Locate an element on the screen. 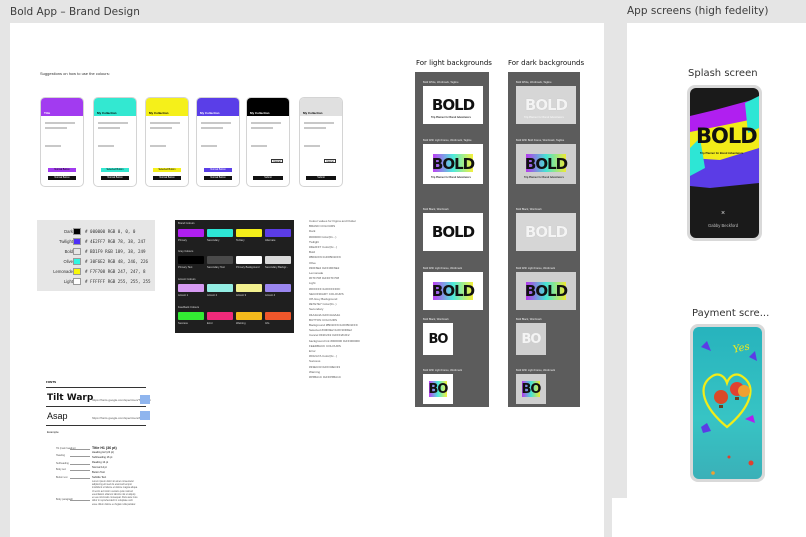 The height and width of the screenshot is (537, 806). font-preview-thumbnail is located at coordinates (145, 415).